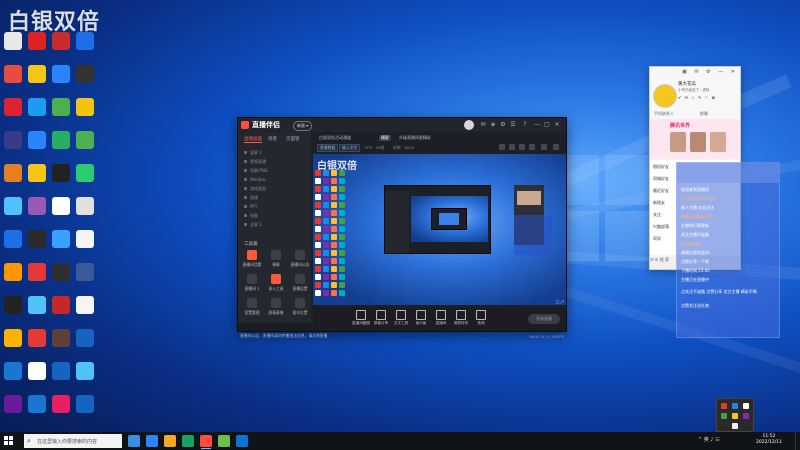 This screenshot has width=800, height=450. Describe the element at coordinates (513, 125) in the screenshot. I see `menu-icon: ☰` at that location.